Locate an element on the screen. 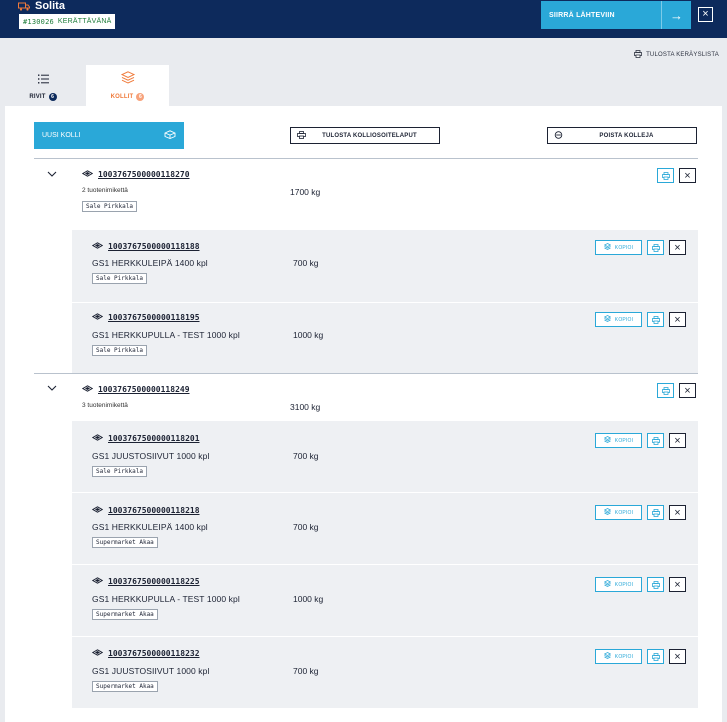 This screenshot has width=727, height=722. package-weight: 3100 kg is located at coordinates (305, 407).